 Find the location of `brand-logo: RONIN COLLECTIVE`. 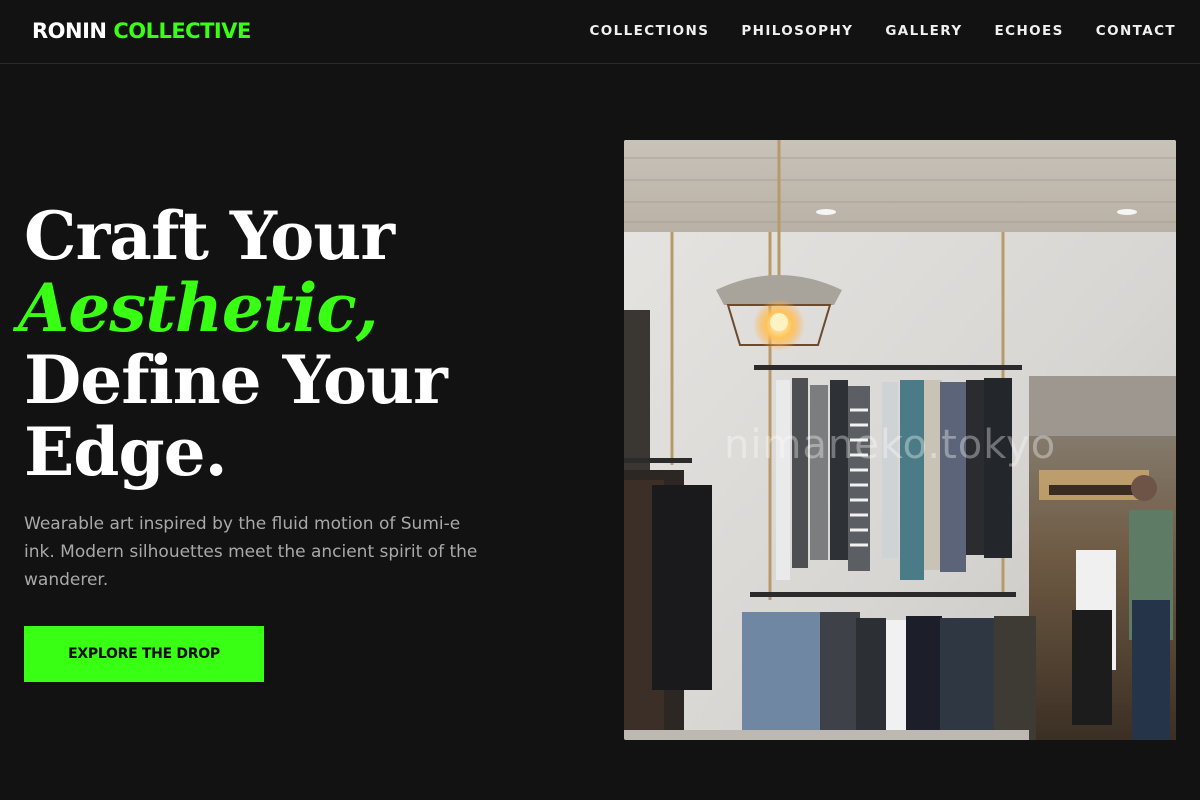

brand-logo: RONIN COLLECTIVE is located at coordinates (141, 31).